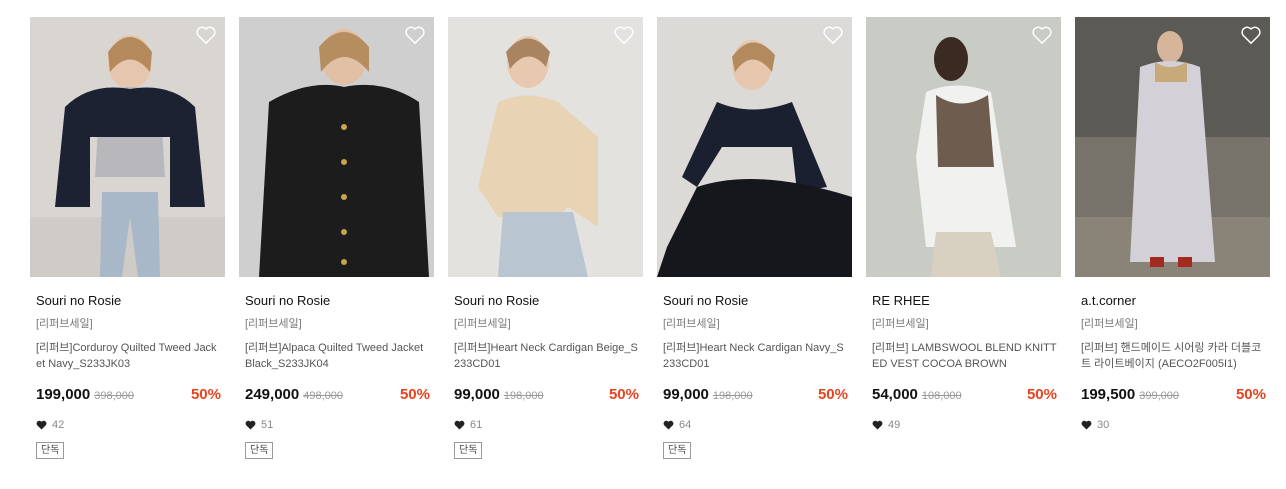 The width and height of the screenshot is (1286, 489). I want to click on product-name: [리퍼브]Heart Neck Cardigan Beige_S233CD01, so click(545, 356).